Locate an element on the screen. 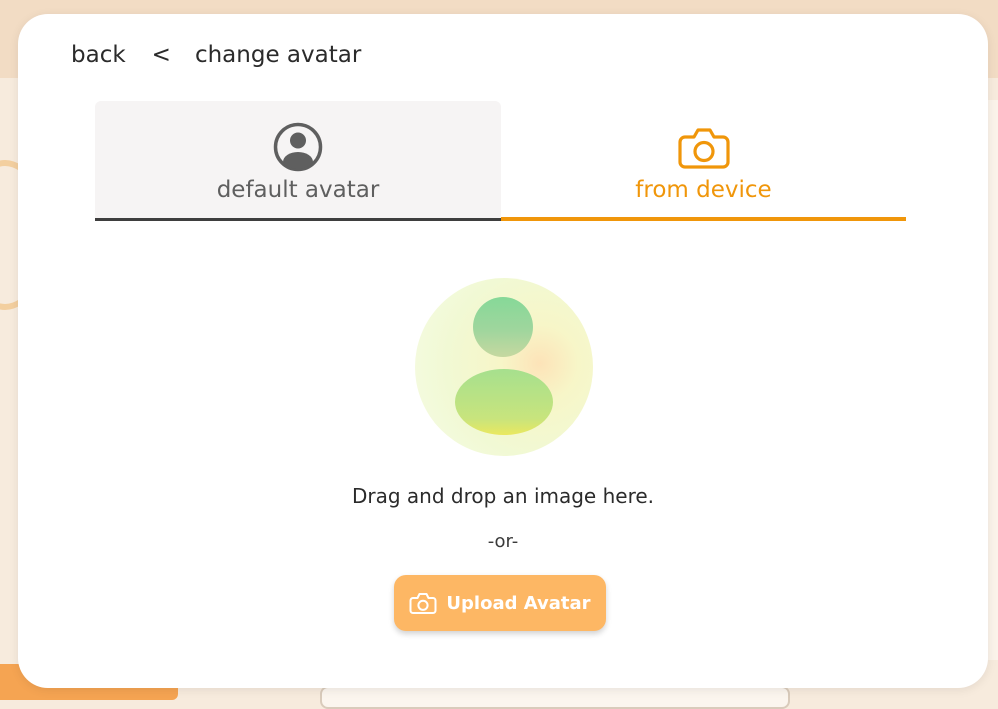 The height and width of the screenshot is (709, 998). modal-header: back < change avatar is located at coordinates (216, 55).